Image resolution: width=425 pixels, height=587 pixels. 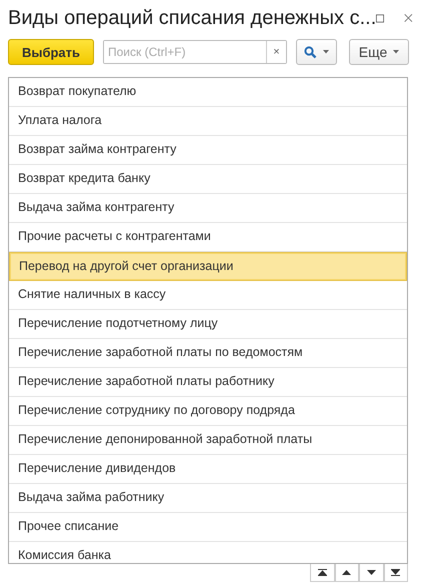 I want to click on down-icon, so click(x=371, y=572).